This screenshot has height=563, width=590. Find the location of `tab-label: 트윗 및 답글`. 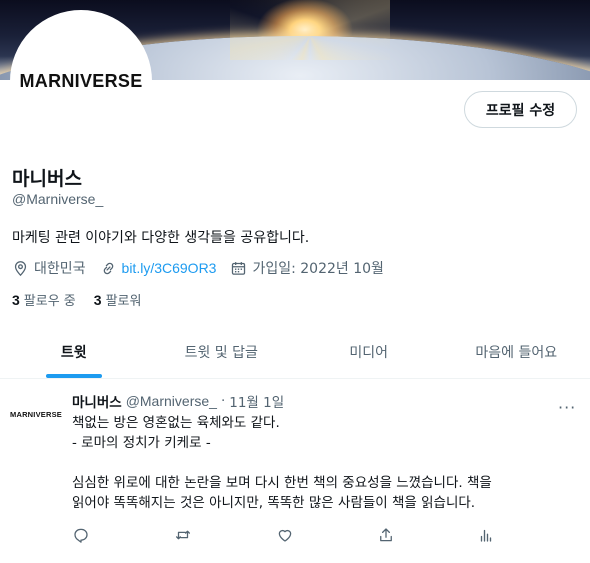

tab-label: 트윗 및 답글 is located at coordinates (221, 352).